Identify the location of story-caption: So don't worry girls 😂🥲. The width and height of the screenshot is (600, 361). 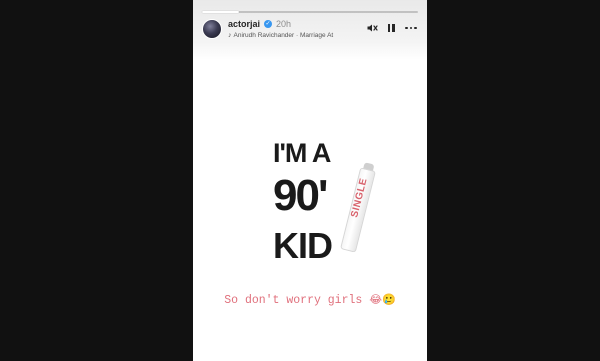
(310, 300).